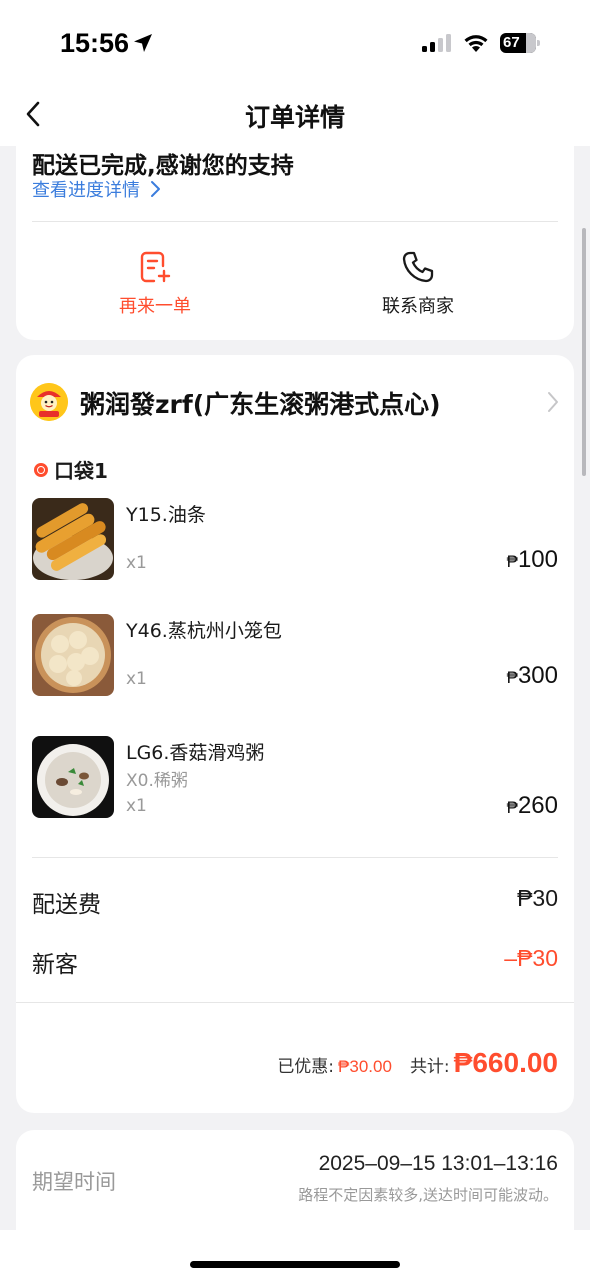 The image size is (590, 1280). What do you see at coordinates (294, 117) in the screenshot?
I see `page-title: 订单详情` at bounding box center [294, 117].